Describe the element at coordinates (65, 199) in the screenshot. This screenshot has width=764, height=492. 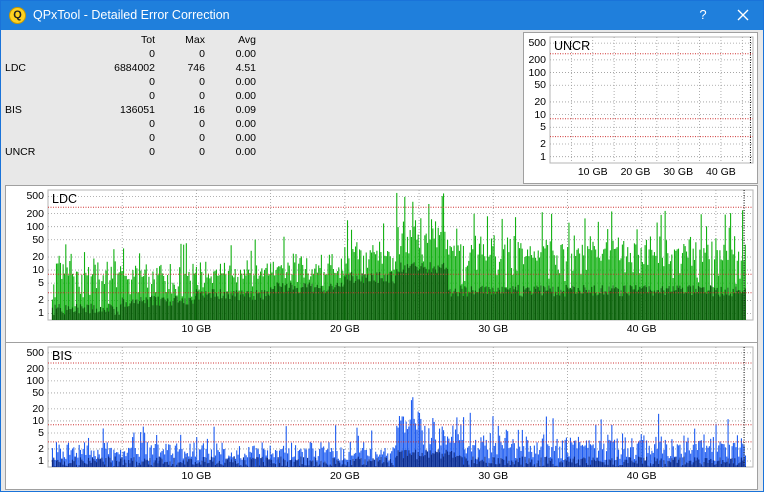
I see `chart-title: LDC` at that location.